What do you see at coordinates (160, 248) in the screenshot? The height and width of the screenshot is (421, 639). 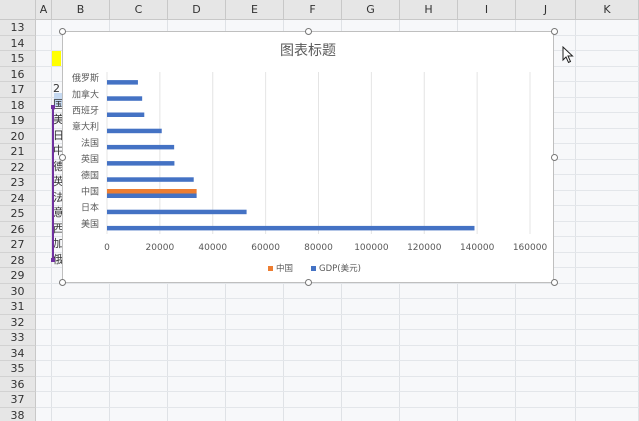 I see `x-tick-label: 20000` at bounding box center [160, 248].